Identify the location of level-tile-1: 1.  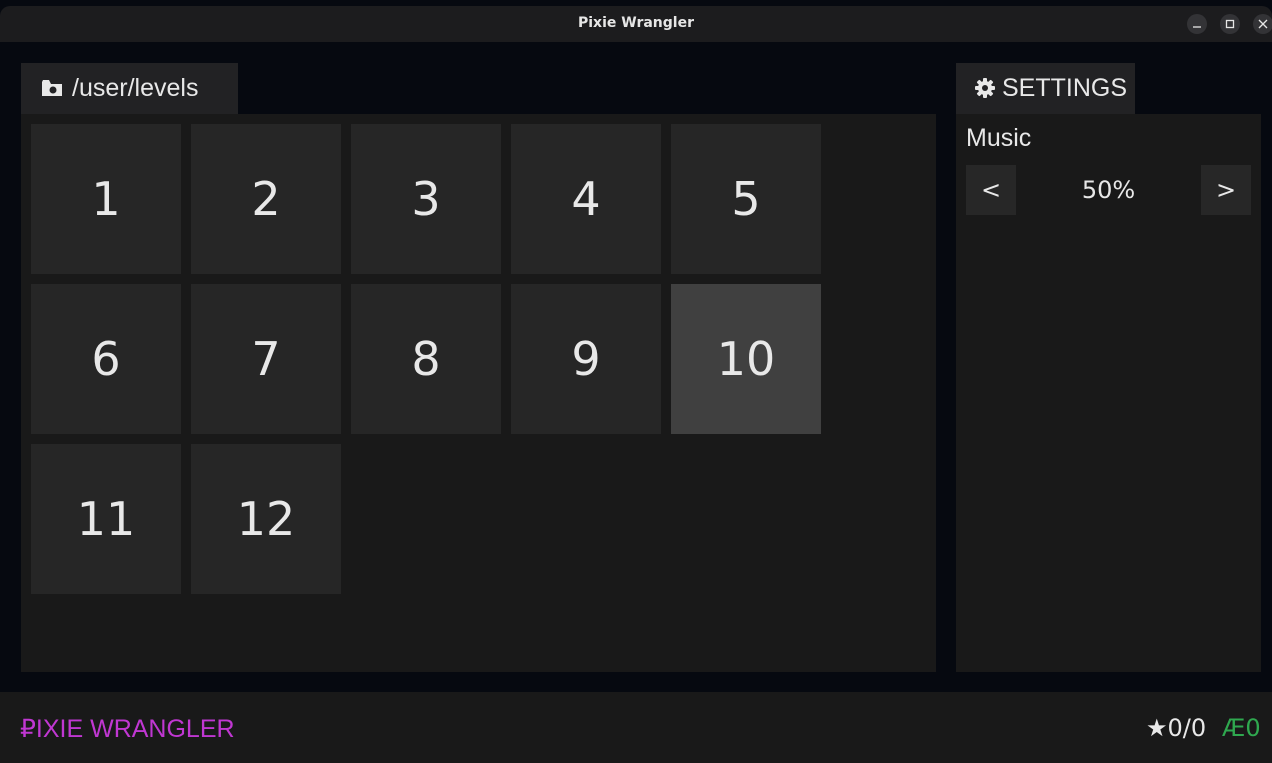
(106, 199).